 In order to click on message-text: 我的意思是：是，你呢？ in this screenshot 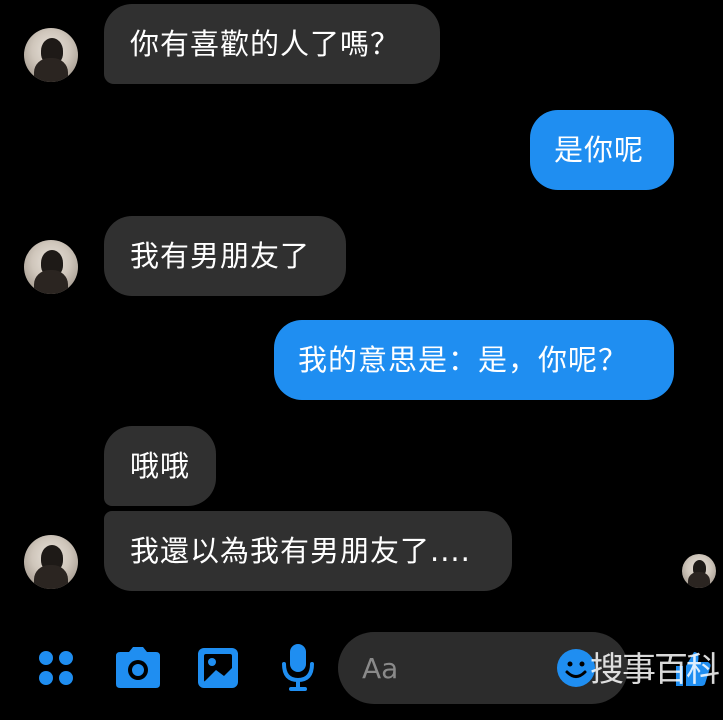, I will do `click(463, 359)`.